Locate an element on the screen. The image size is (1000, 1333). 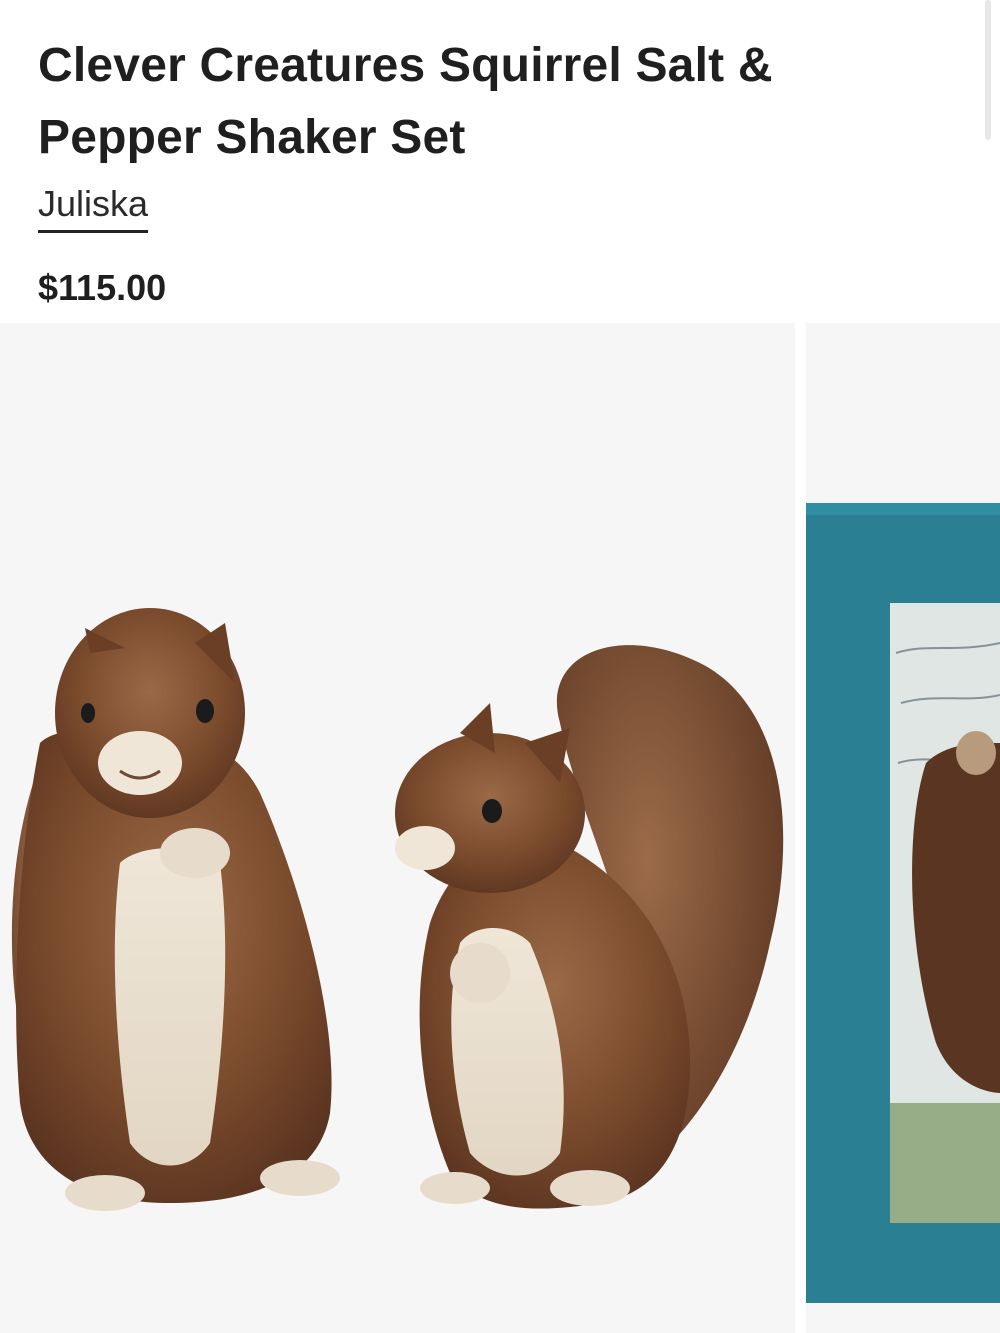
scrollbar is located at coordinates (988, 70).